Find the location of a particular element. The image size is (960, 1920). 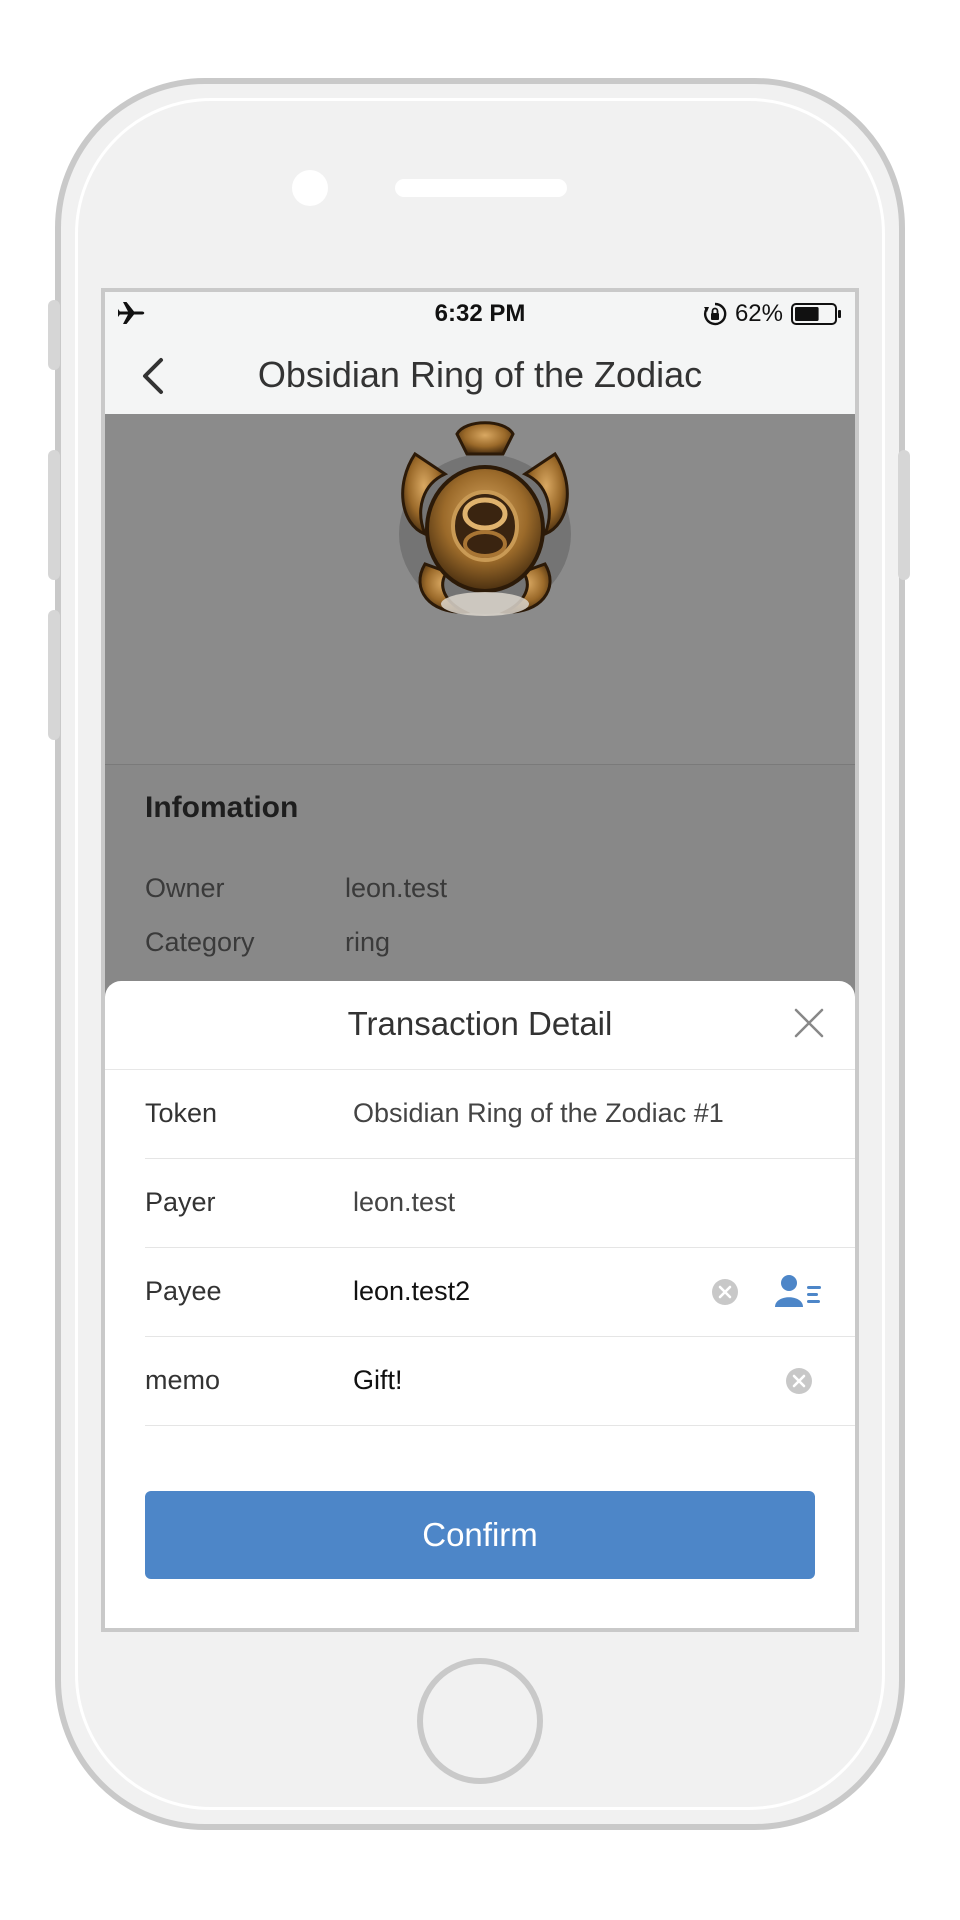

battery-icon is located at coordinates (816, 314).